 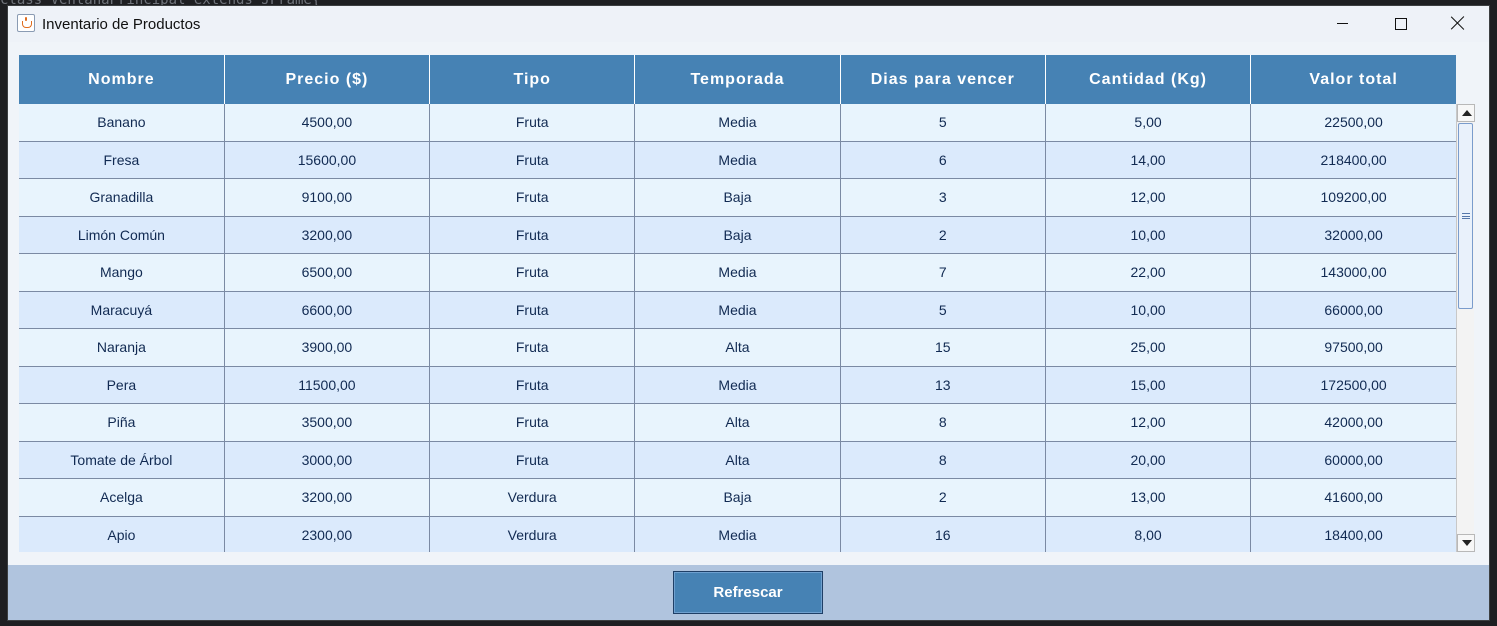 I want to click on column-header: Cantidad (Kg), so click(x=1148, y=79).